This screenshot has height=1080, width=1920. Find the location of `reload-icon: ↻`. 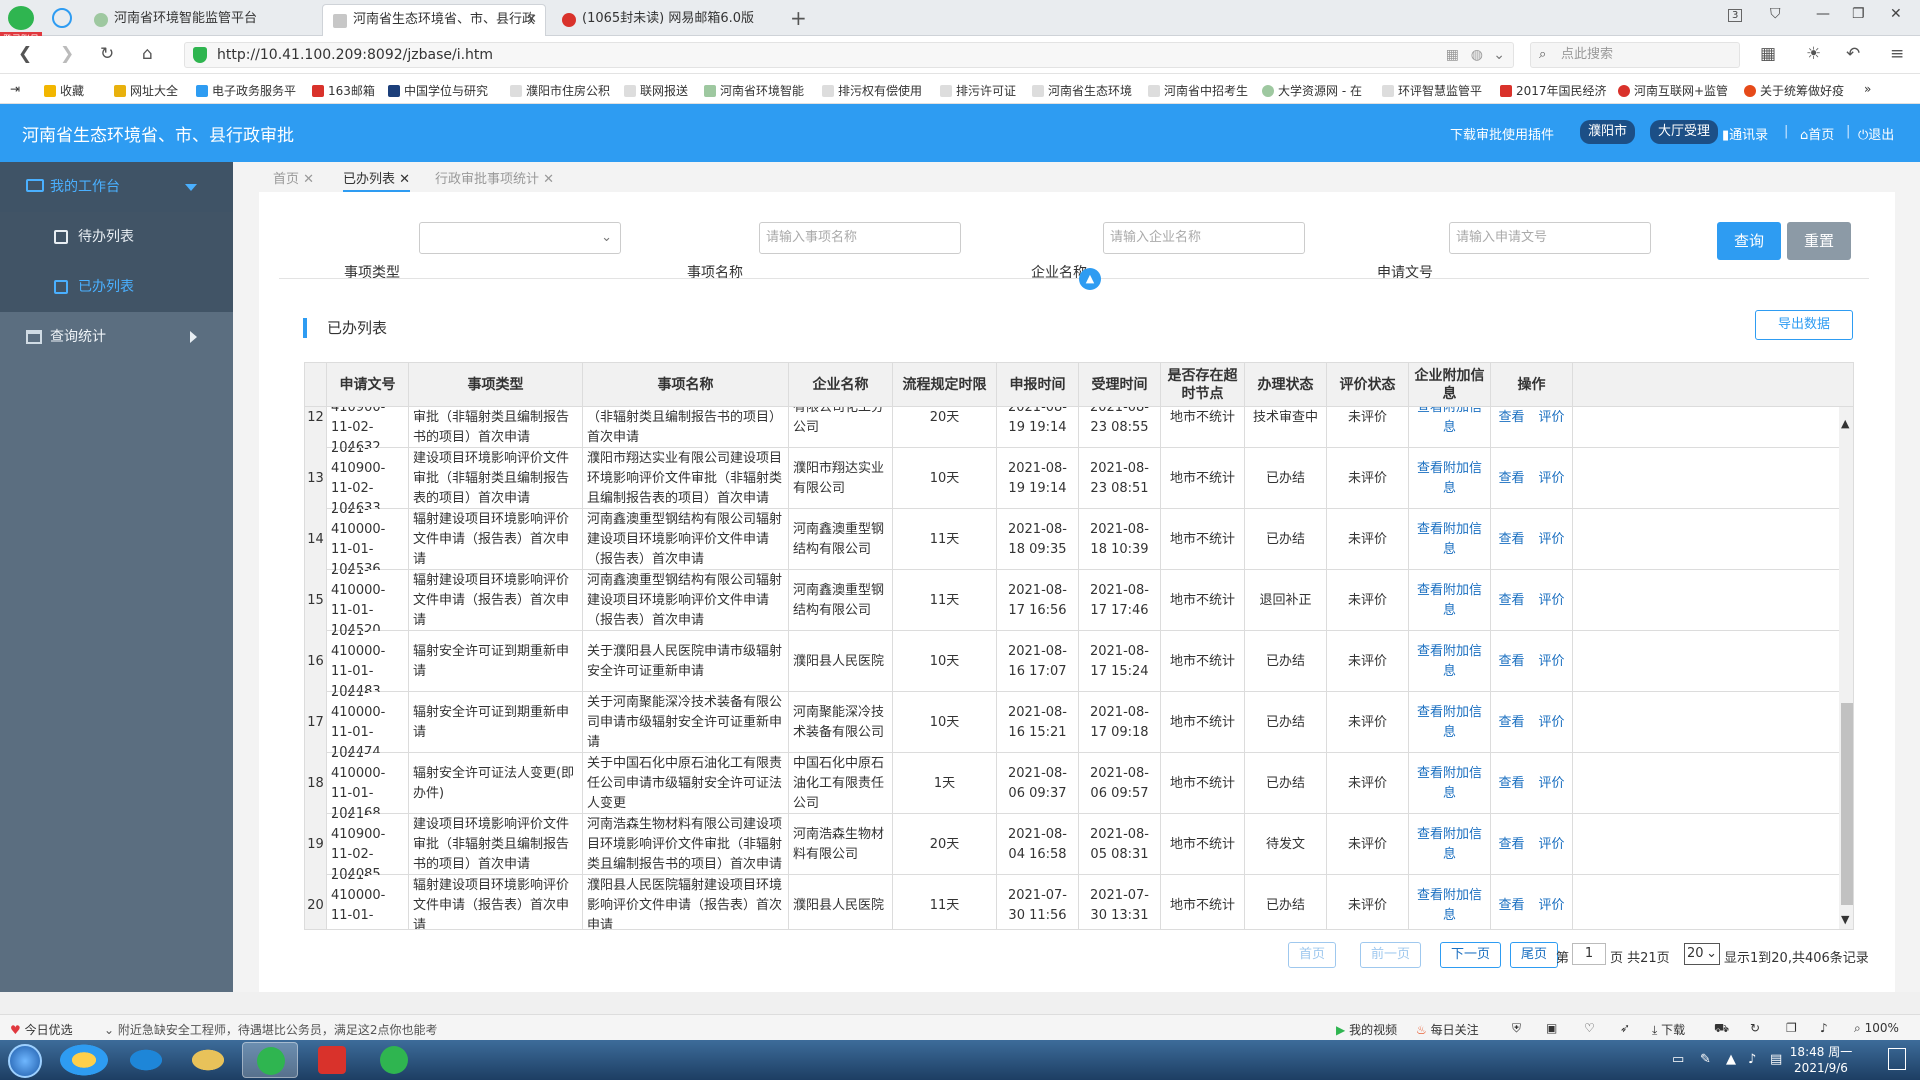

reload-icon: ↻ is located at coordinates (107, 54).